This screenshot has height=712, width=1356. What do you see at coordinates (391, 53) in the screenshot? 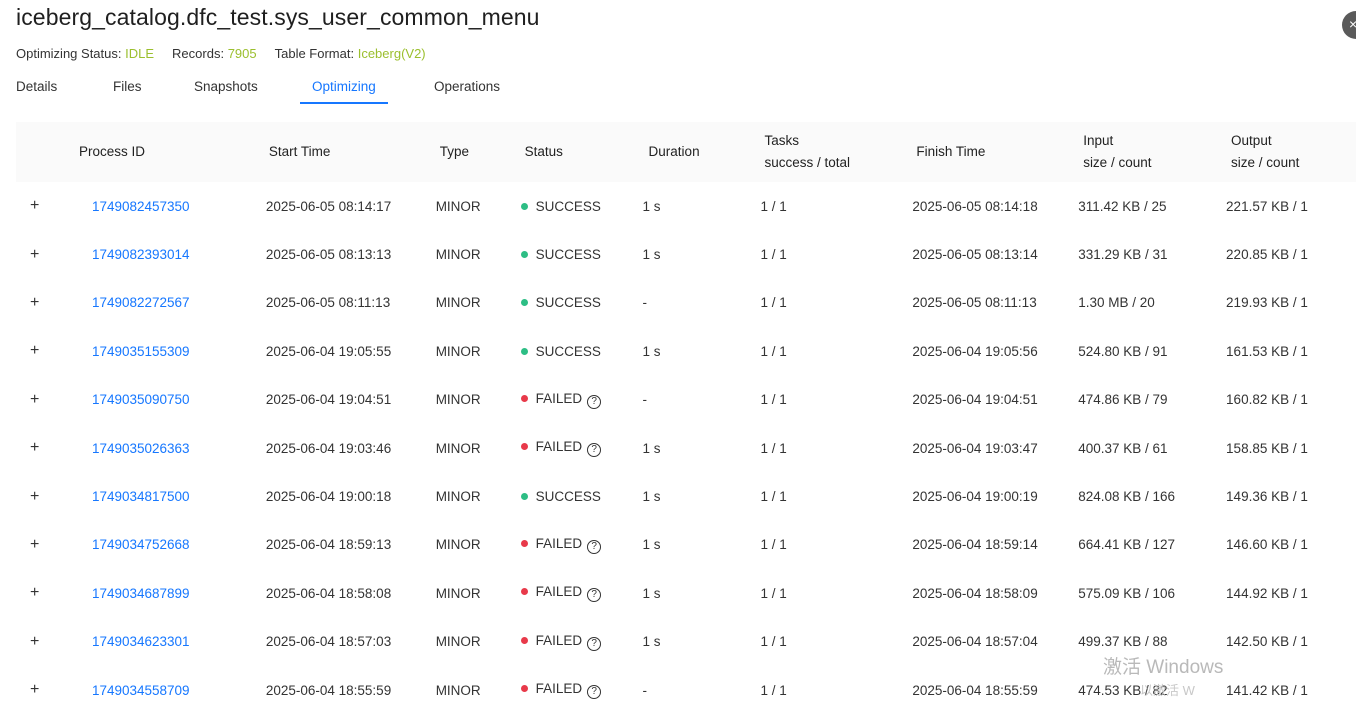
I see `meta-table-format-value: Iceberg(V2)` at bounding box center [391, 53].